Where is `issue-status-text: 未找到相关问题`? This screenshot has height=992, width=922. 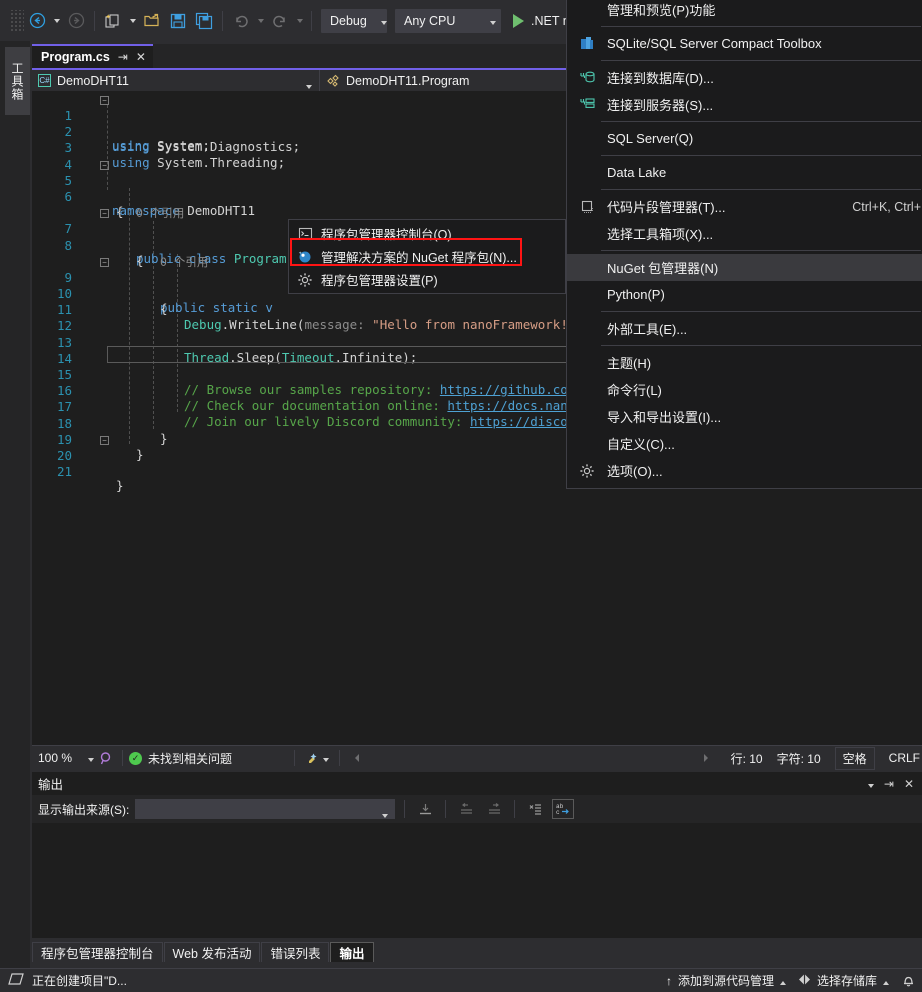 issue-status-text: 未找到相关问题 is located at coordinates (190, 758).